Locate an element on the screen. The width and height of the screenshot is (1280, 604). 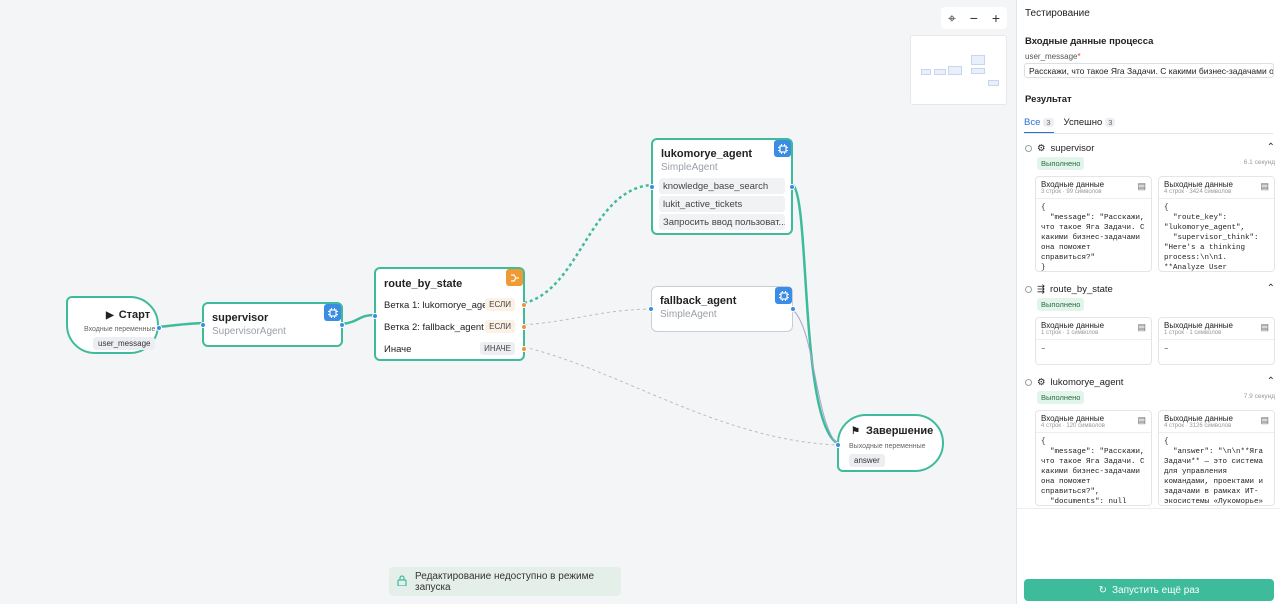
lock-icon is located at coordinates (402, 581).